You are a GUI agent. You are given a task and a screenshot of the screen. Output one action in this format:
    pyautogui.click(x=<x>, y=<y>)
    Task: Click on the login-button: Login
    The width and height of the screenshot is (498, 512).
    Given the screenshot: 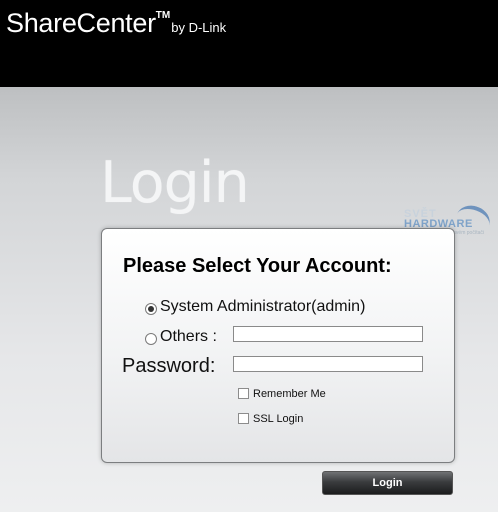 What is the action you would take?
    pyautogui.click(x=387, y=483)
    